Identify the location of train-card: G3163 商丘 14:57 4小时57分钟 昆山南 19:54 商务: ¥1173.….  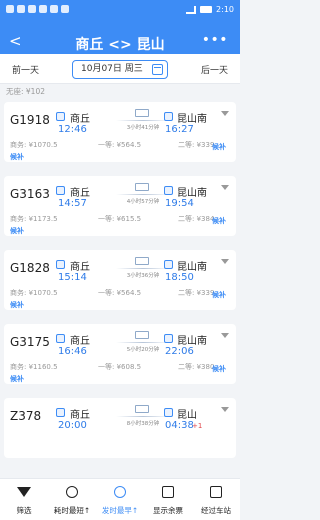
(120, 206).